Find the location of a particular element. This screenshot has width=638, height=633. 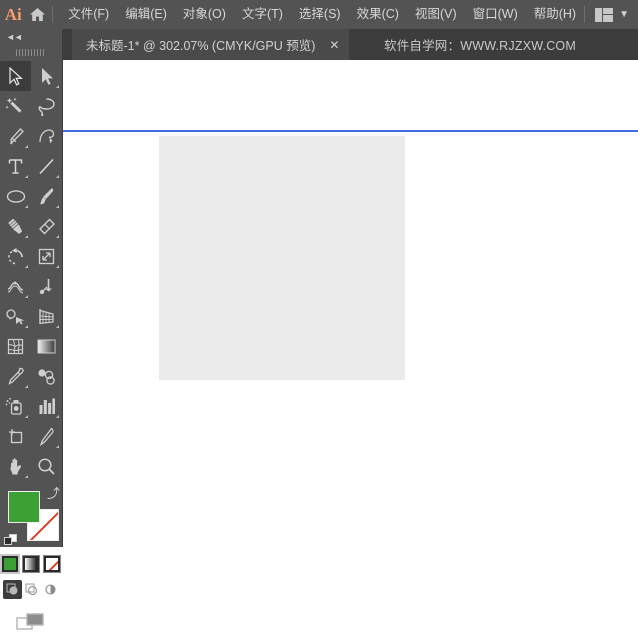

default-fill-stroke-icon is located at coordinates (11, 540).